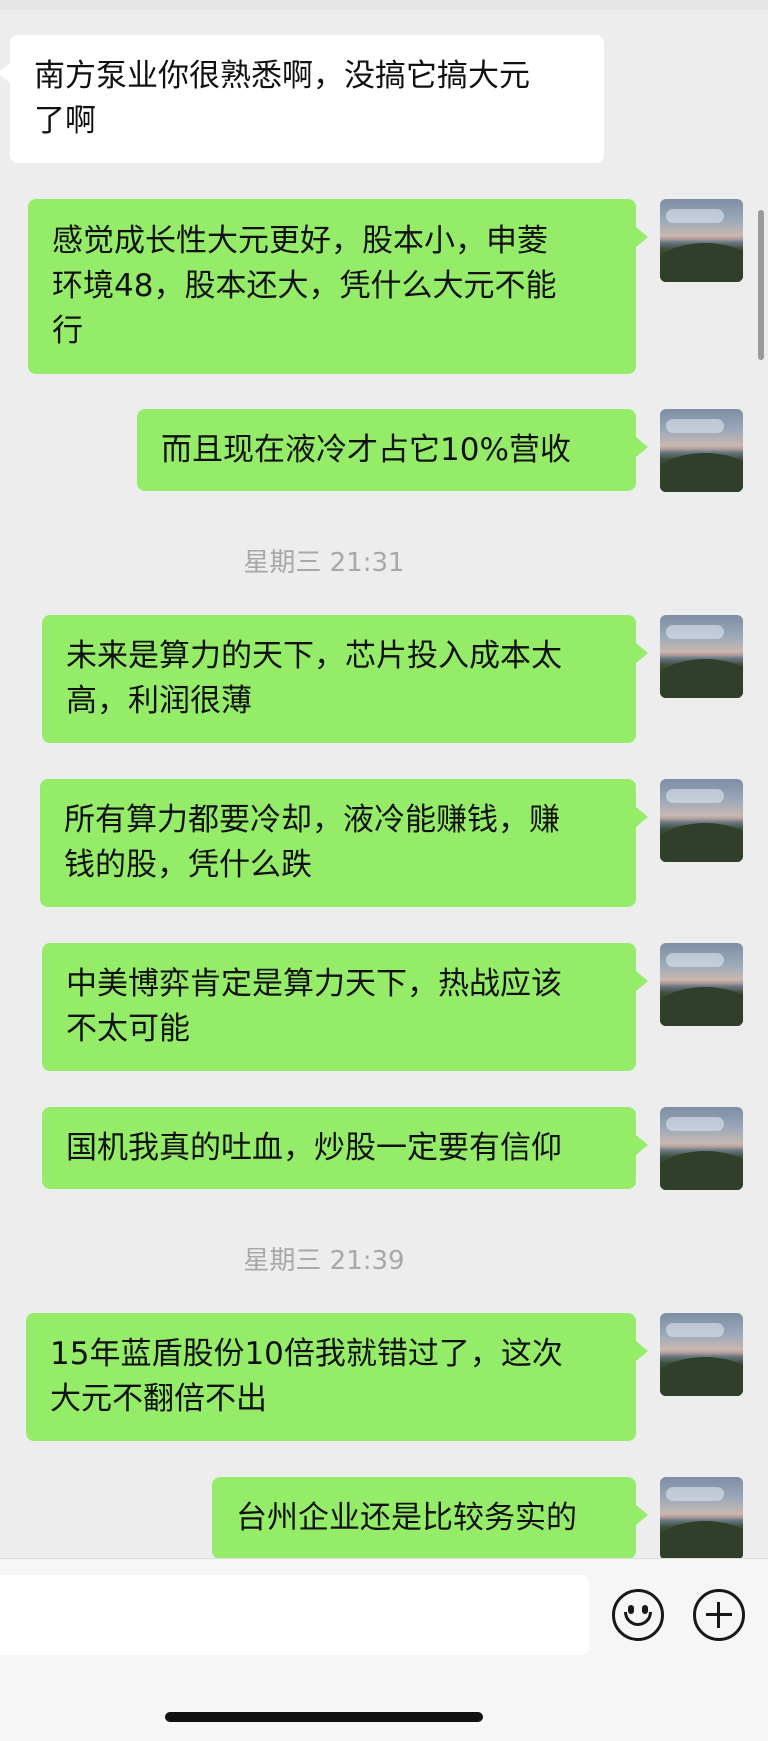 Image resolution: width=768 pixels, height=1741 pixels. What do you see at coordinates (638, 1619) in the screenshot?
I see `smiley-mouth` at bounding box center [638, 1619].